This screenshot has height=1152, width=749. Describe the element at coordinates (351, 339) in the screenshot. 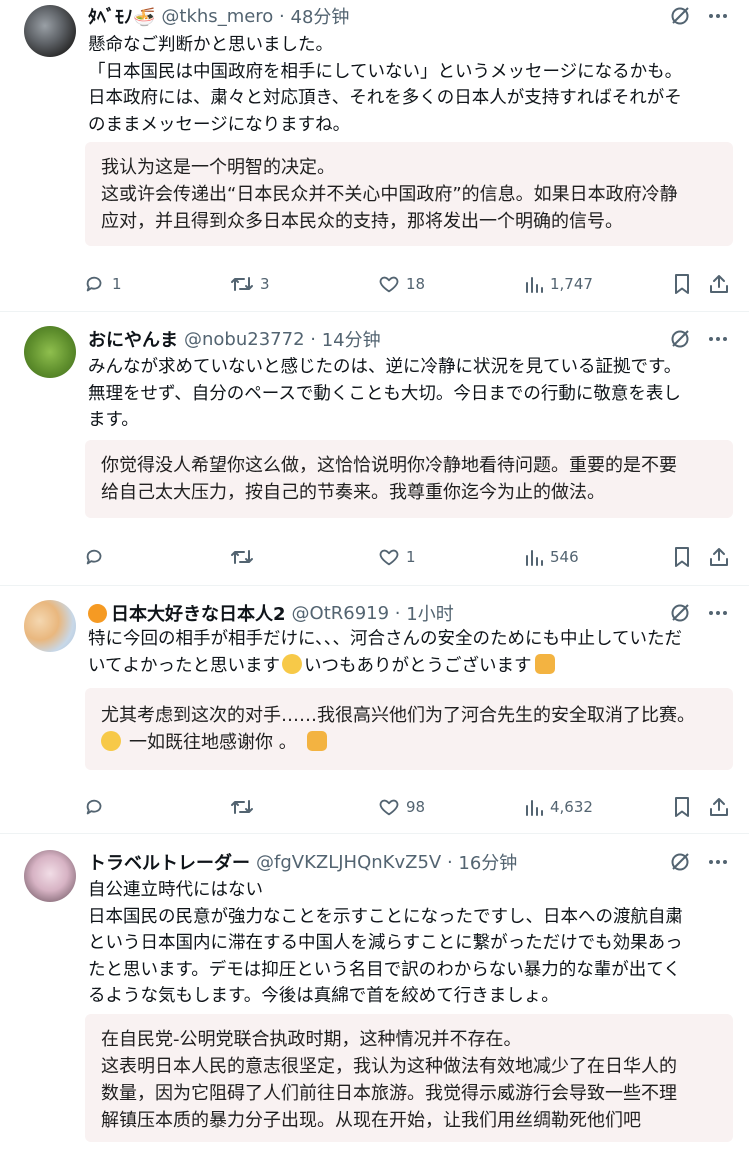

I see `timestamp: 14分钟` at that location.